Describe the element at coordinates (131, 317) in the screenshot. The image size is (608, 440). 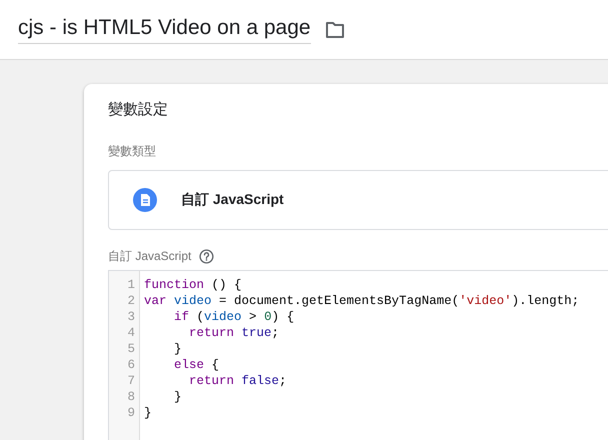
I see `line-number: 3` at that location.